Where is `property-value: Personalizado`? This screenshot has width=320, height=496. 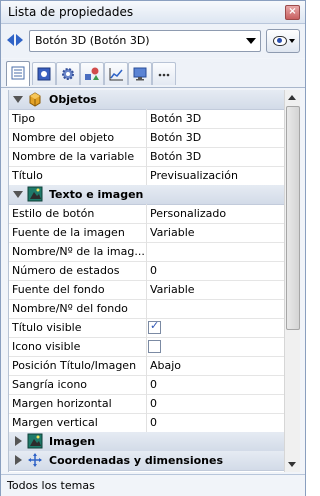 property-value: Personalizado is located at coordinates (188, 213).